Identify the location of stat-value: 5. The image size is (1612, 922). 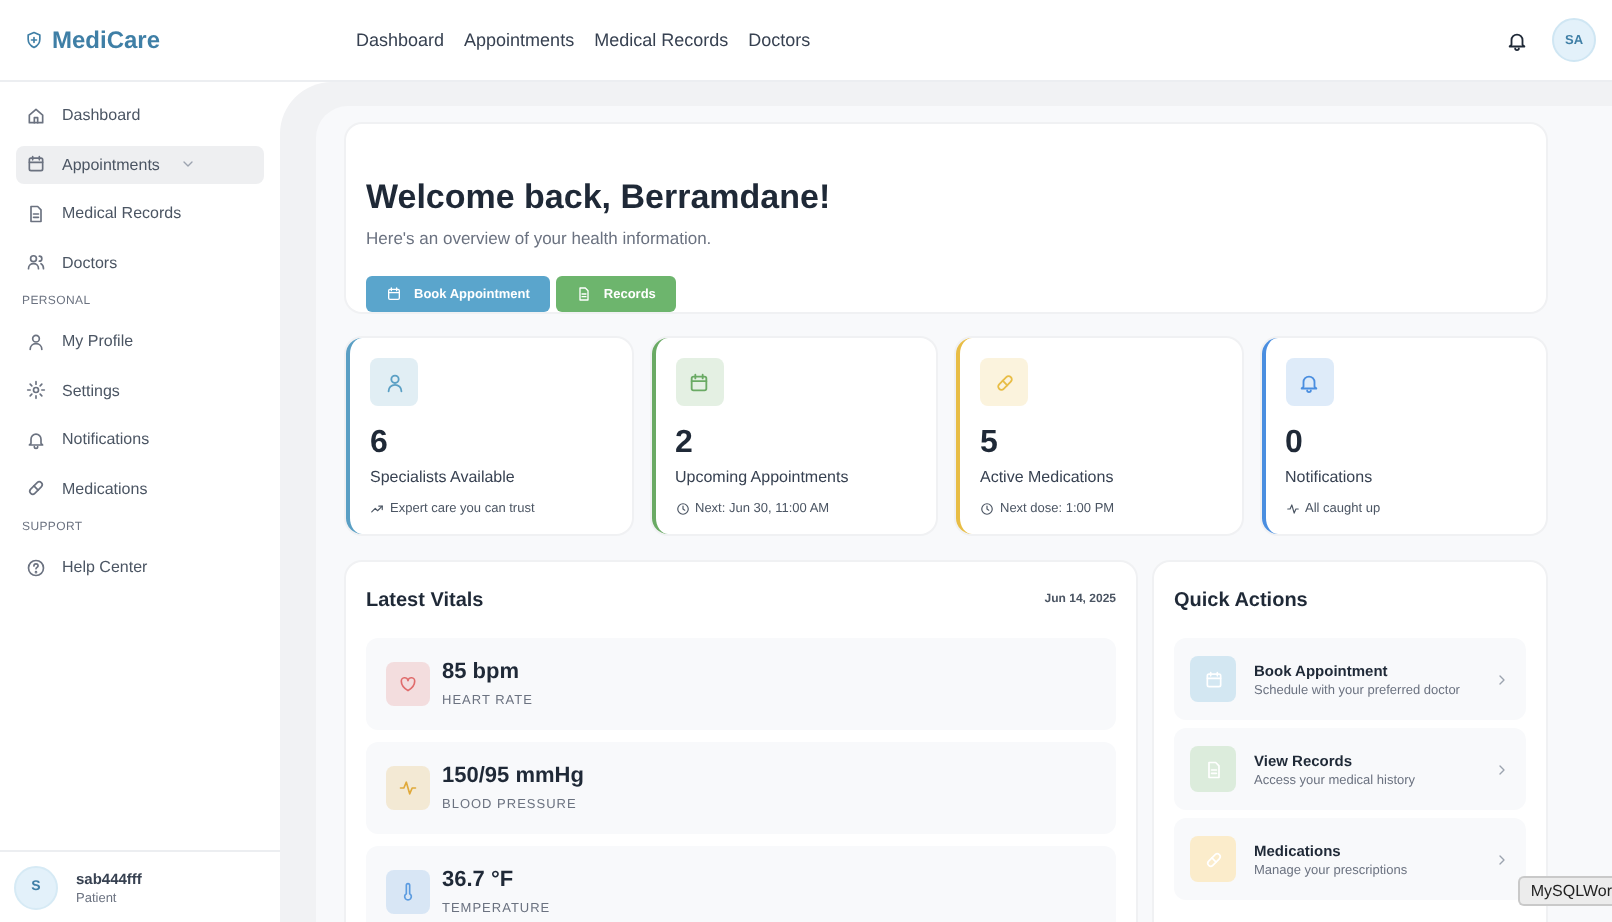
(990, 444).